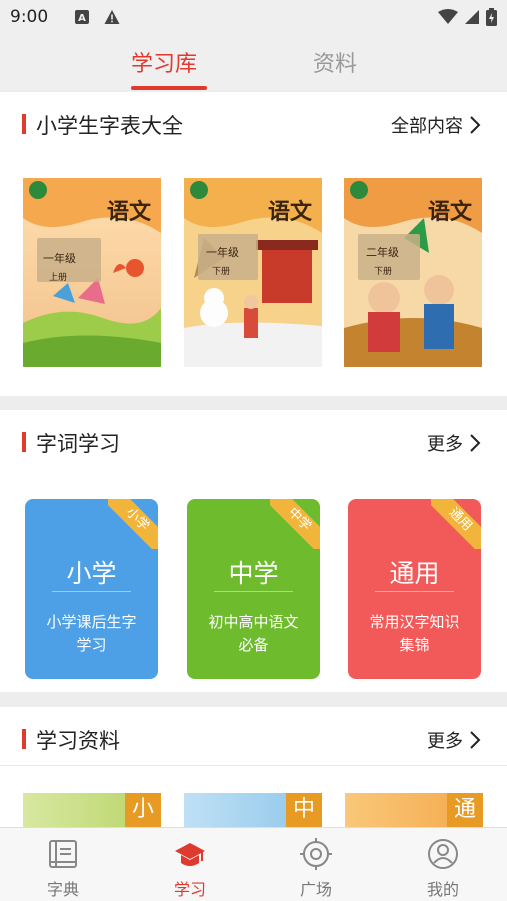 The width and height of the screenshot is (507, 901). I want to click on section-title: 字词学习, so click(78, 444).